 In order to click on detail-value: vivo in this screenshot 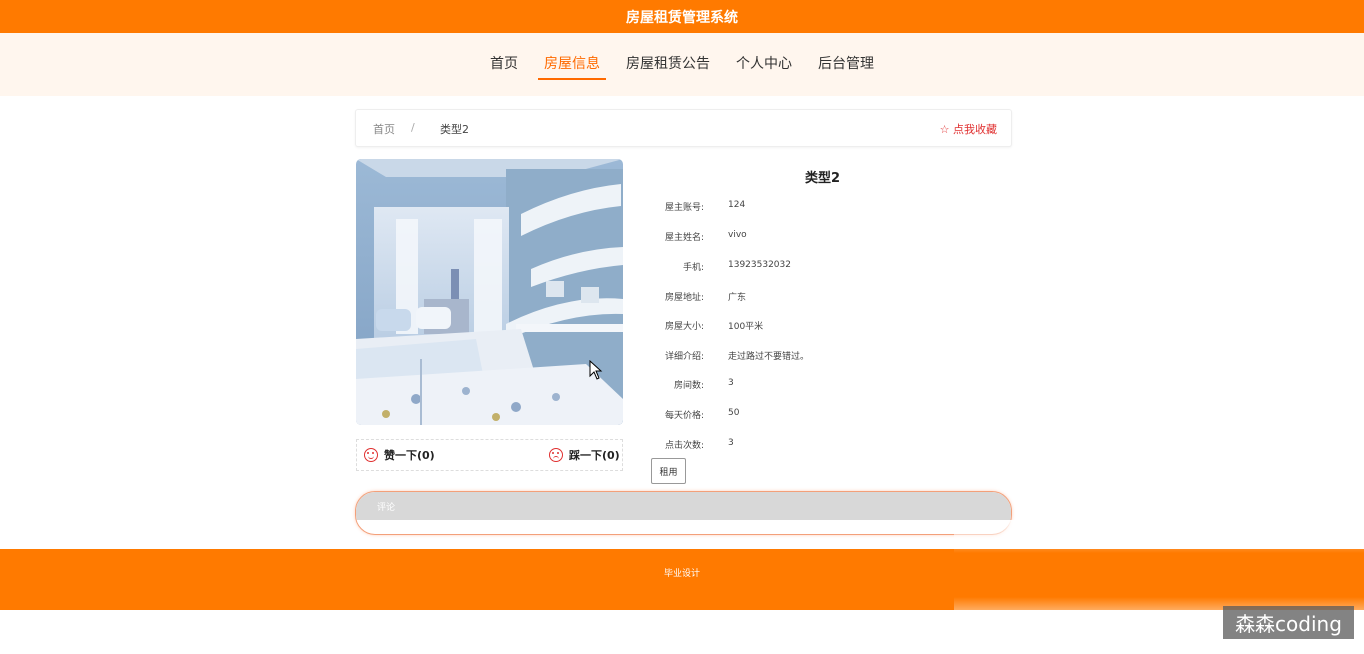, I will do `click(737, 235)`.